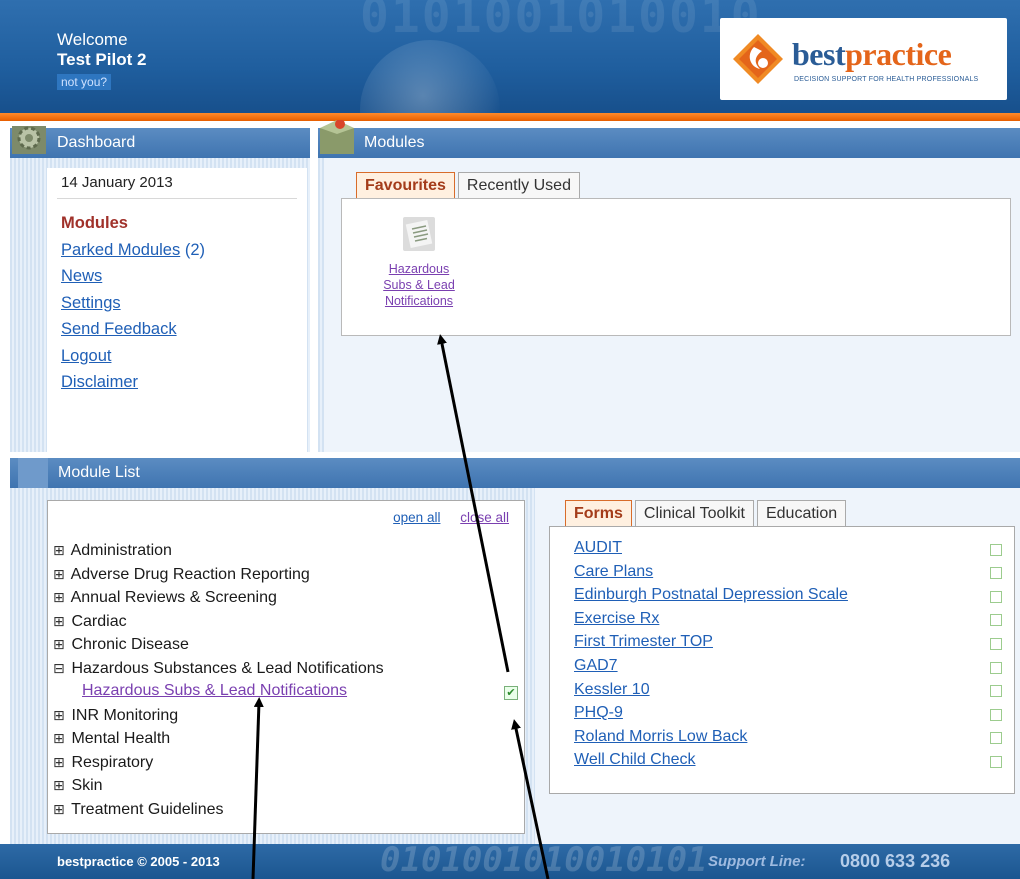 The width and height of the screenshot is (1020, 879). Describe the element at coordinates (711, 594) in the screenshot. I see `form-link: Edinburgh Postnatal Depression Scale` at that location.